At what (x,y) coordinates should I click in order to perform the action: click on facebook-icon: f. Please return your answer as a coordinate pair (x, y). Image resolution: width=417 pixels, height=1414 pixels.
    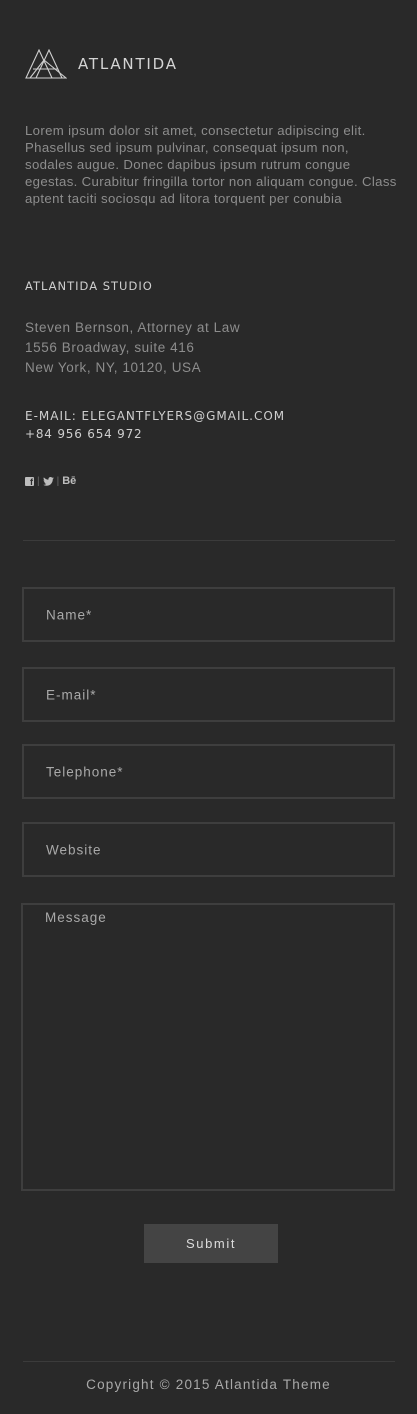
    Looking at the image, I should click on (29, 481).